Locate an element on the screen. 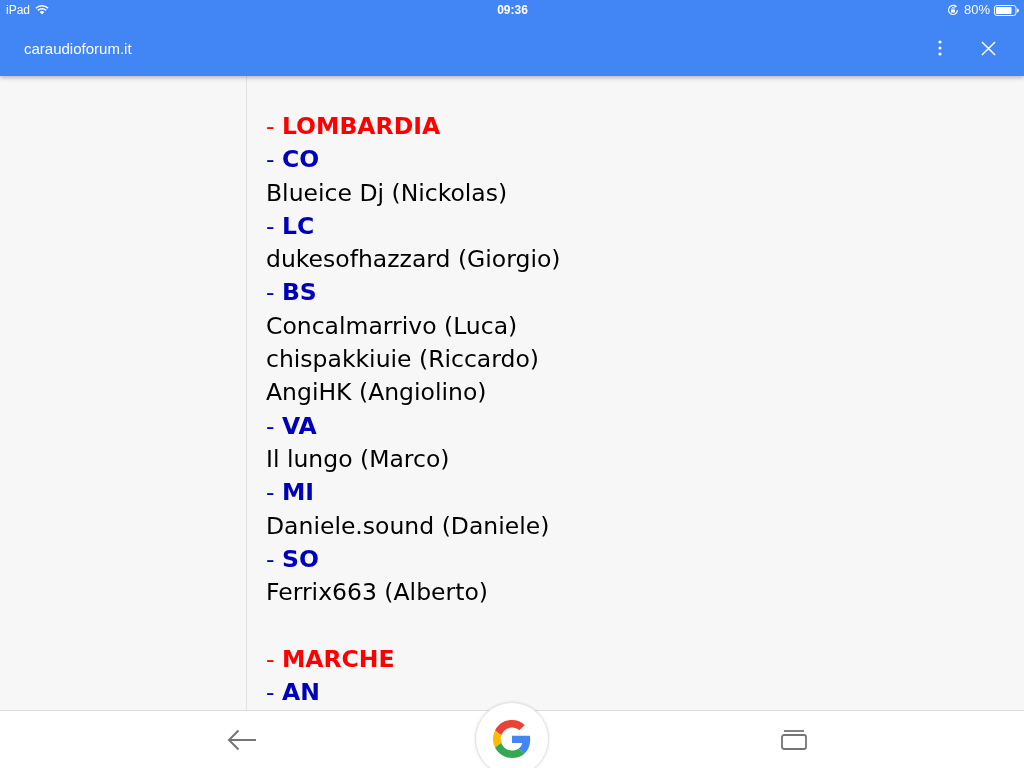 The height and width of the screenshot is (768, 1024). region-heading: - MARCHE is located at coordinates (330, 659).